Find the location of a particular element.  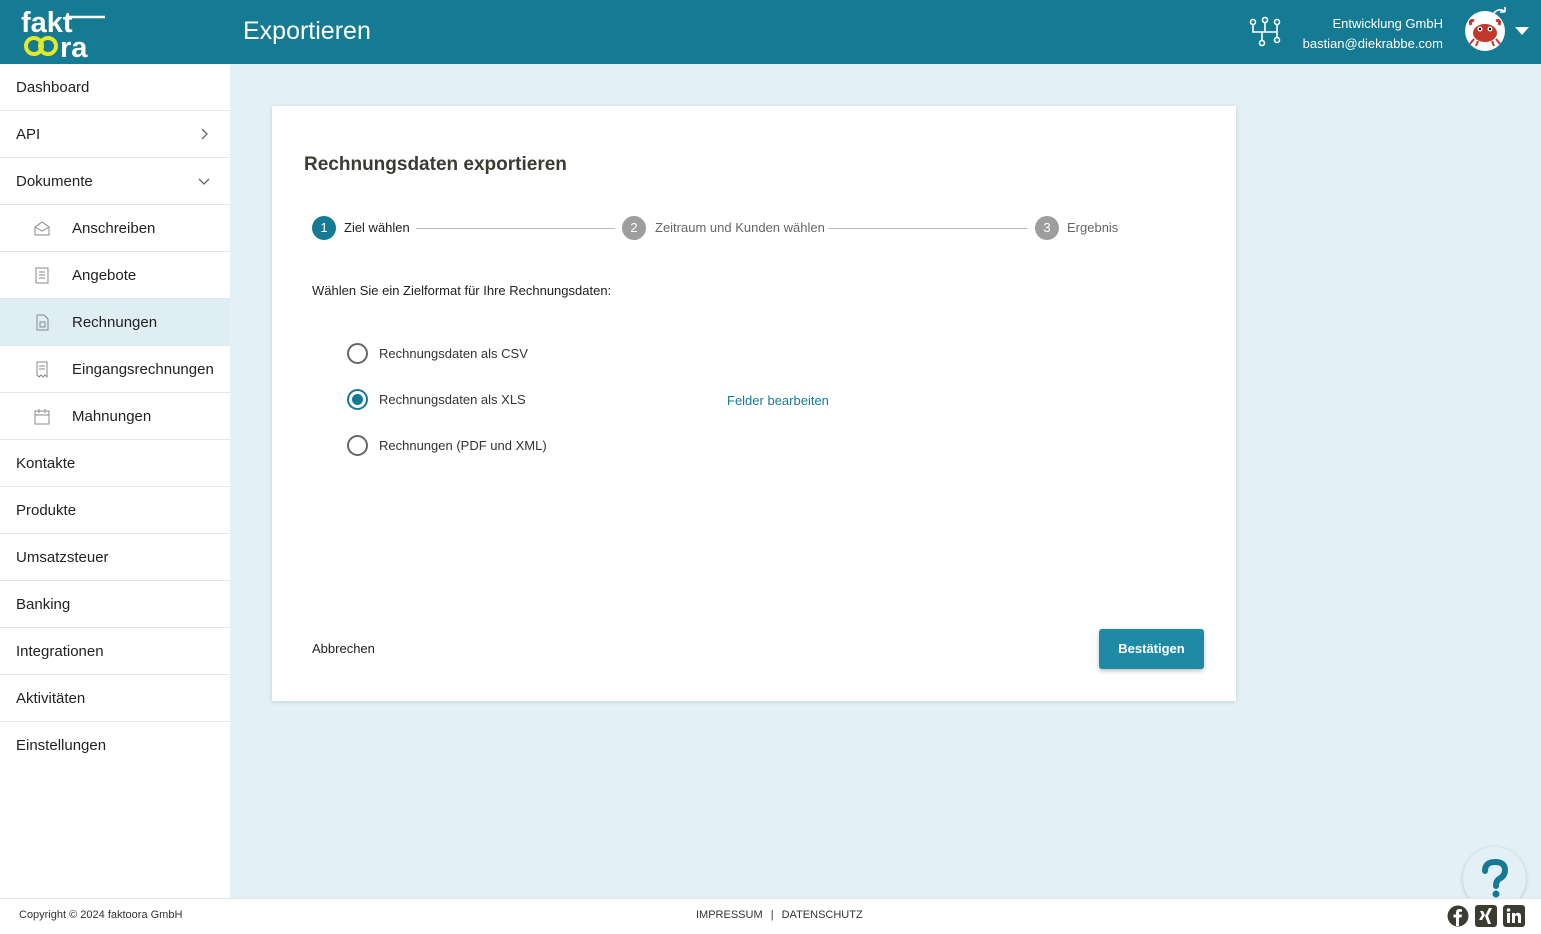

sidebar-item-angebote: Angebote is located at coordinates (115, 275).